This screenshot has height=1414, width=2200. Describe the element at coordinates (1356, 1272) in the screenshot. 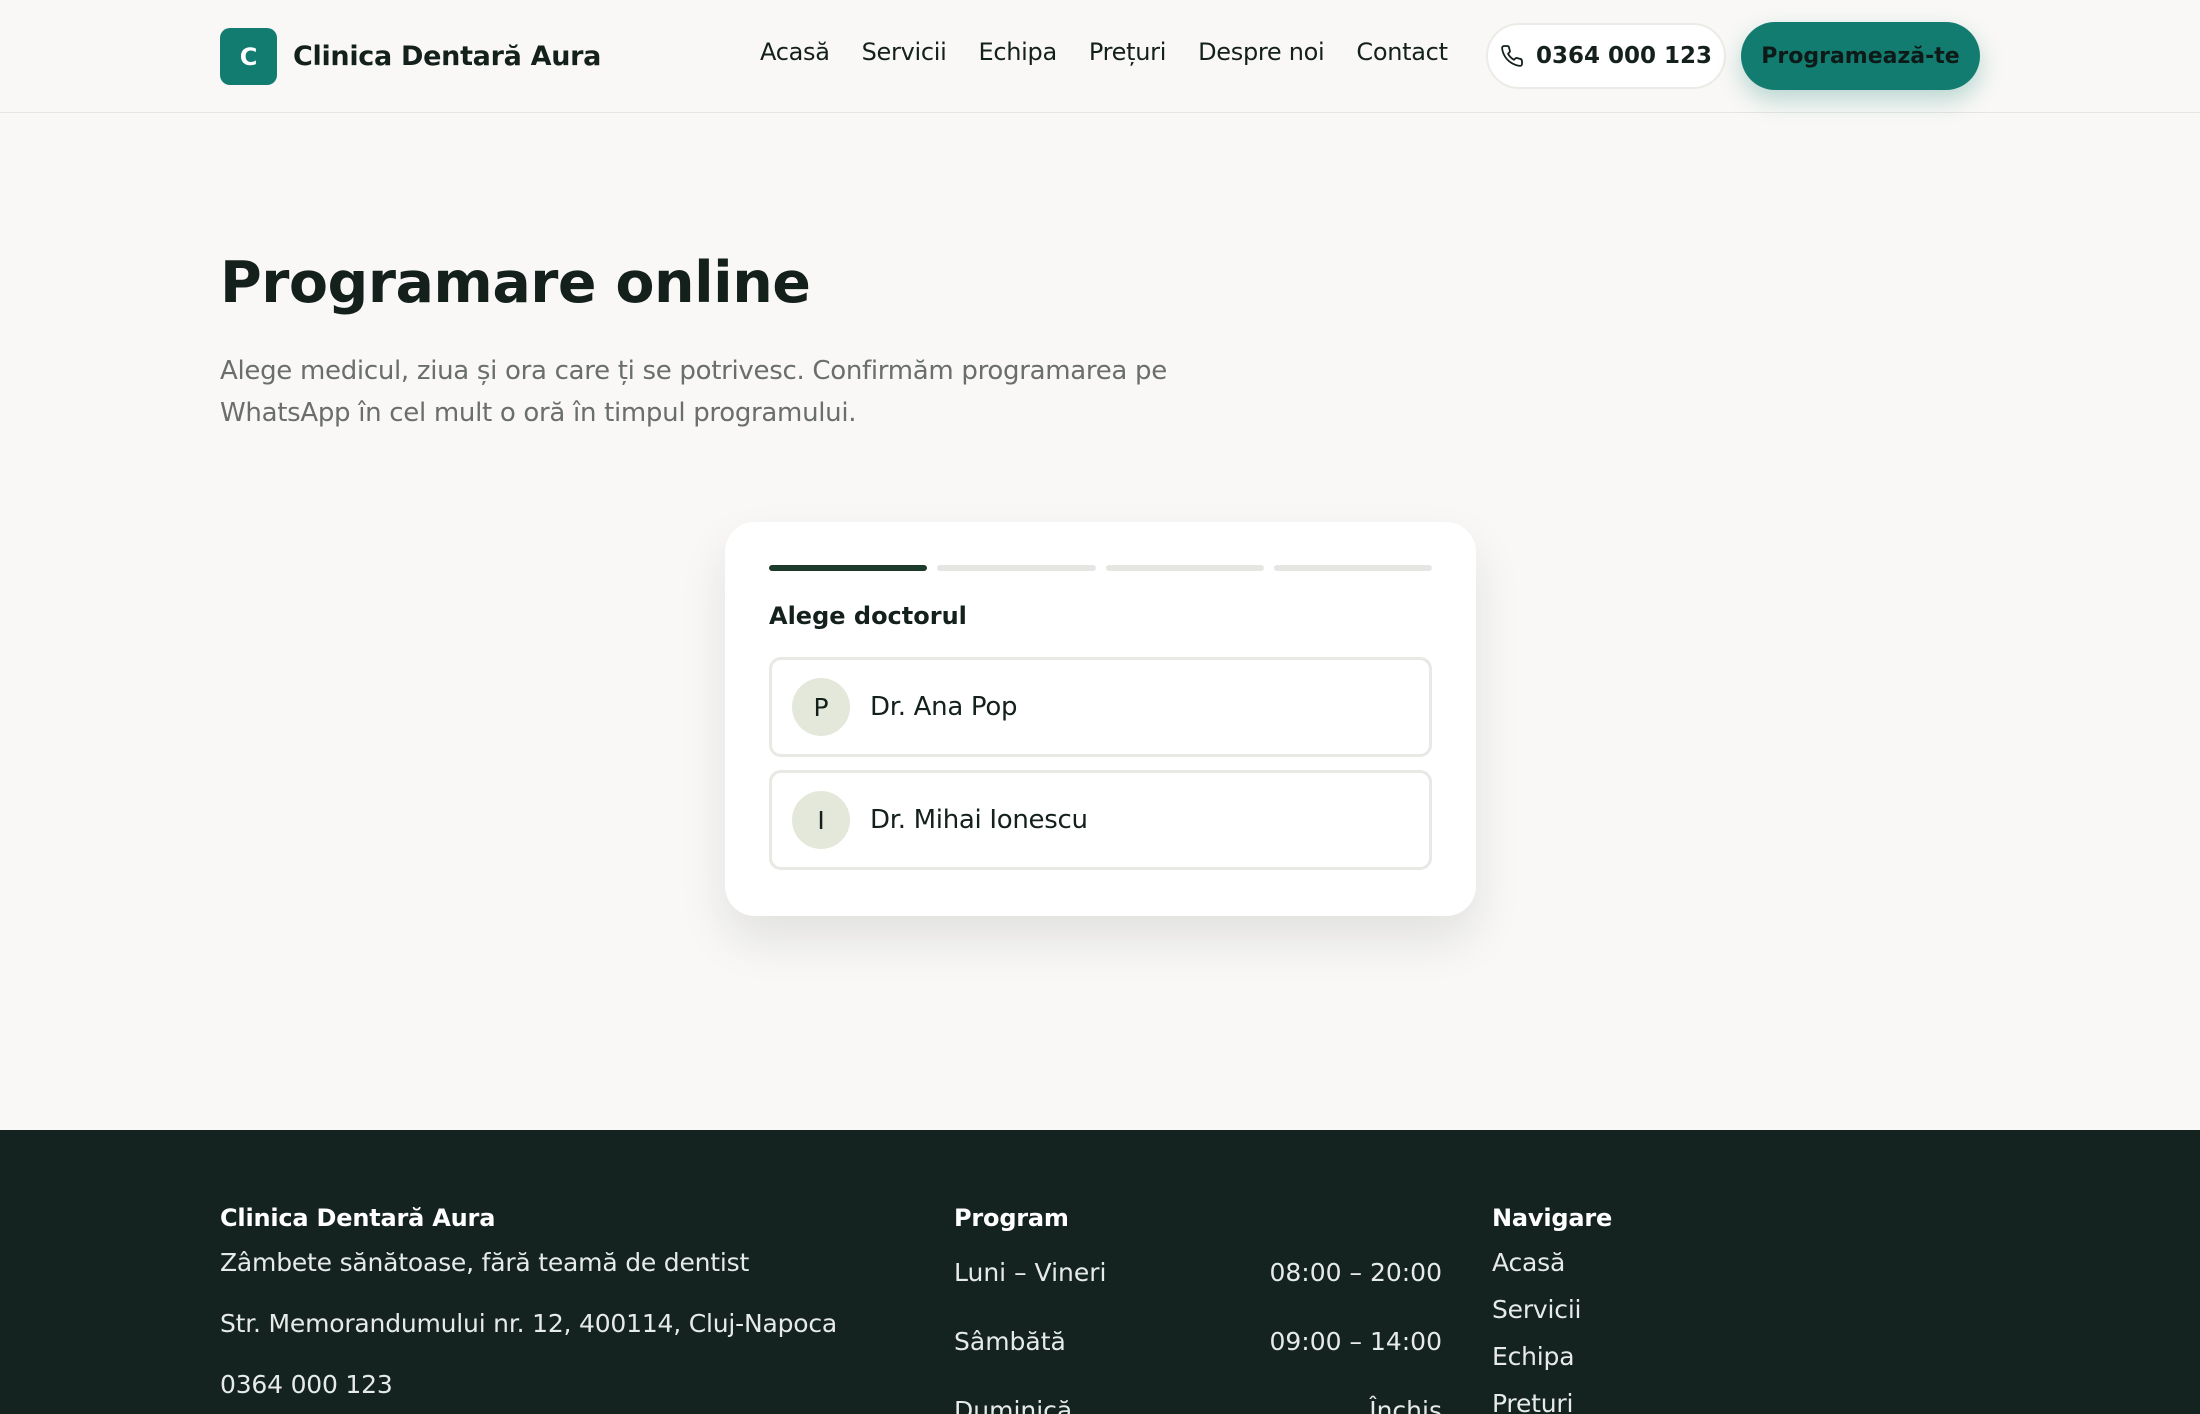

I see `program-hours: 08:00 – 20:00` at that location.